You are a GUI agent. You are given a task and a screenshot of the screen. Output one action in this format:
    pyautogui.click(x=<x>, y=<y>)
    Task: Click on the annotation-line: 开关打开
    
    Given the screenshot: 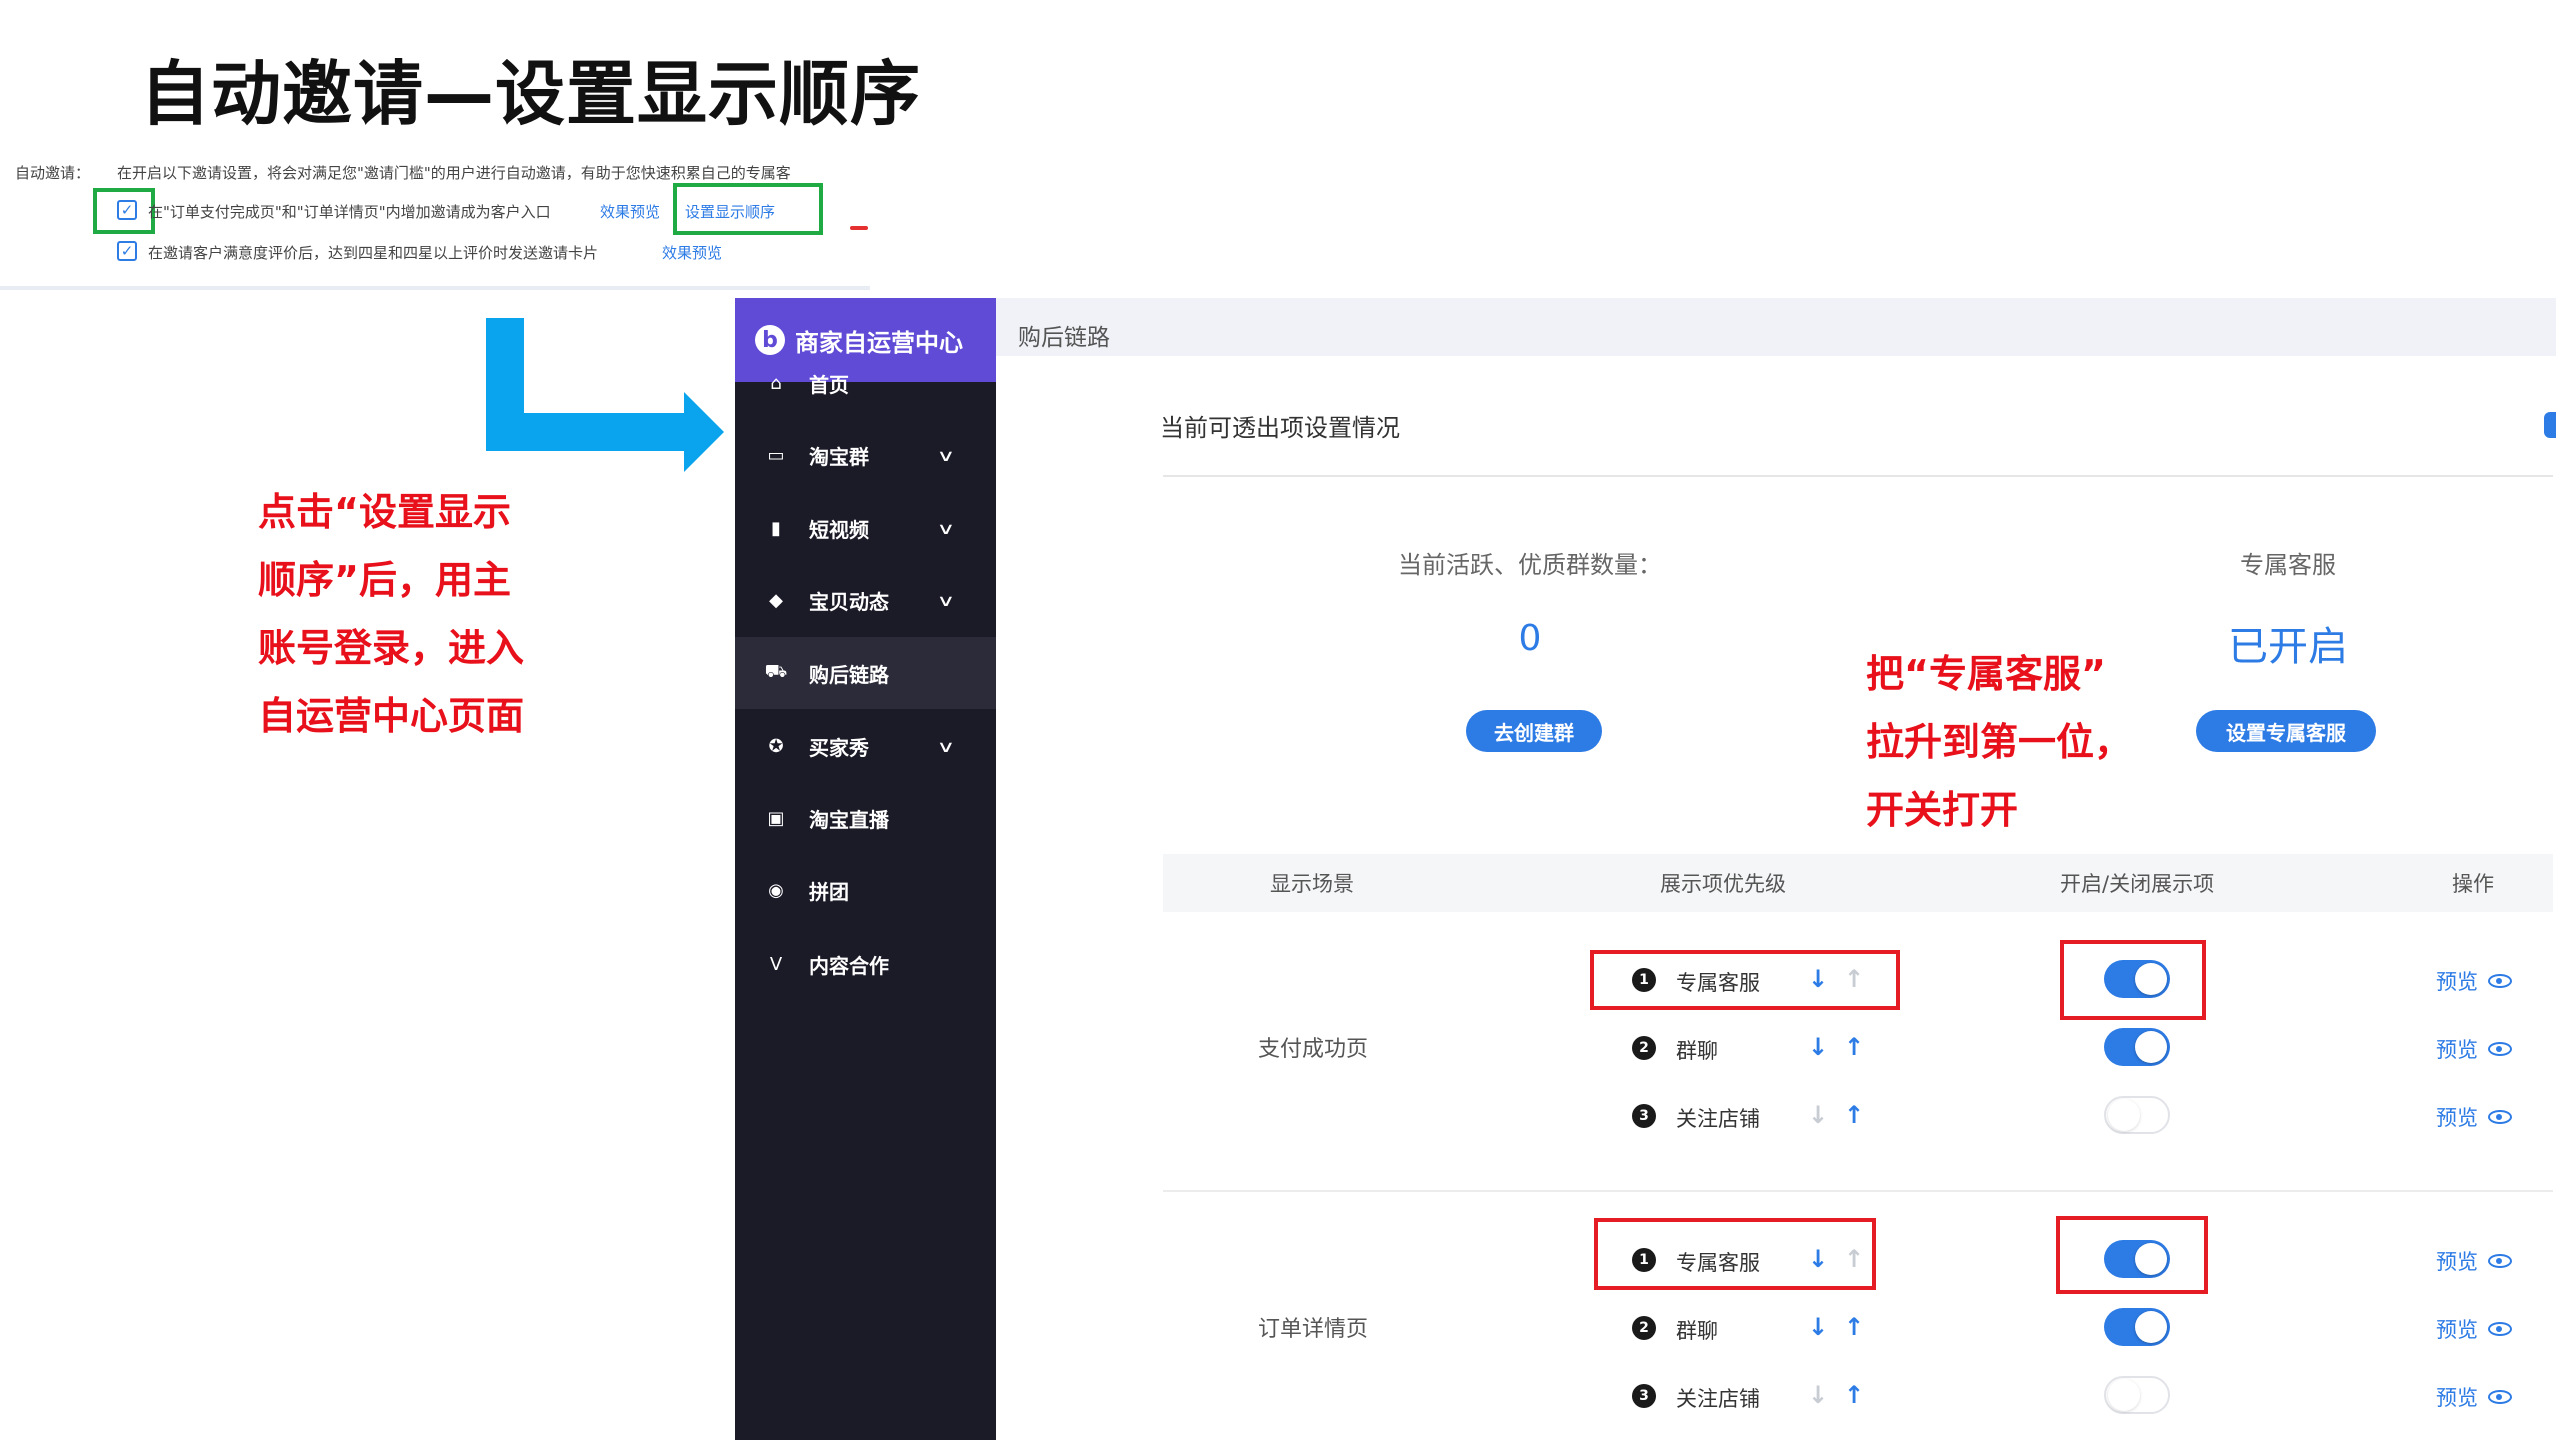 What is the action you would take?
    pyautogui.click(x=1942, y=810)
    